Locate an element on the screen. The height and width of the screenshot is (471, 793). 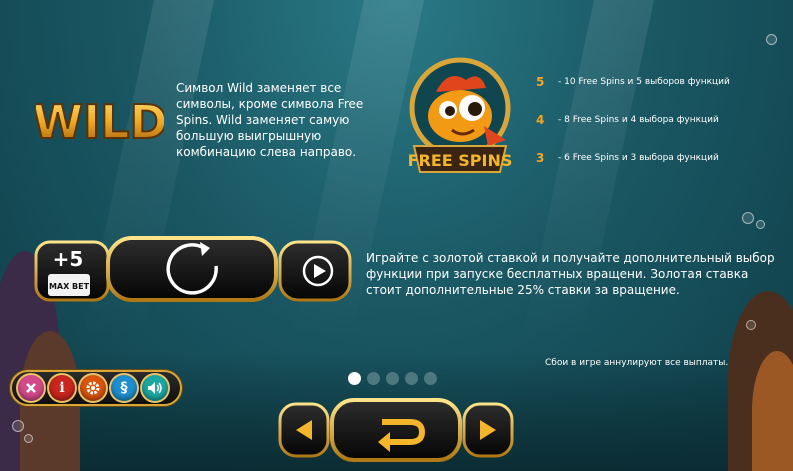
payout-row: 4 - 8 Free Spins и 4 выбора функций is located at coordinates (637, 120).